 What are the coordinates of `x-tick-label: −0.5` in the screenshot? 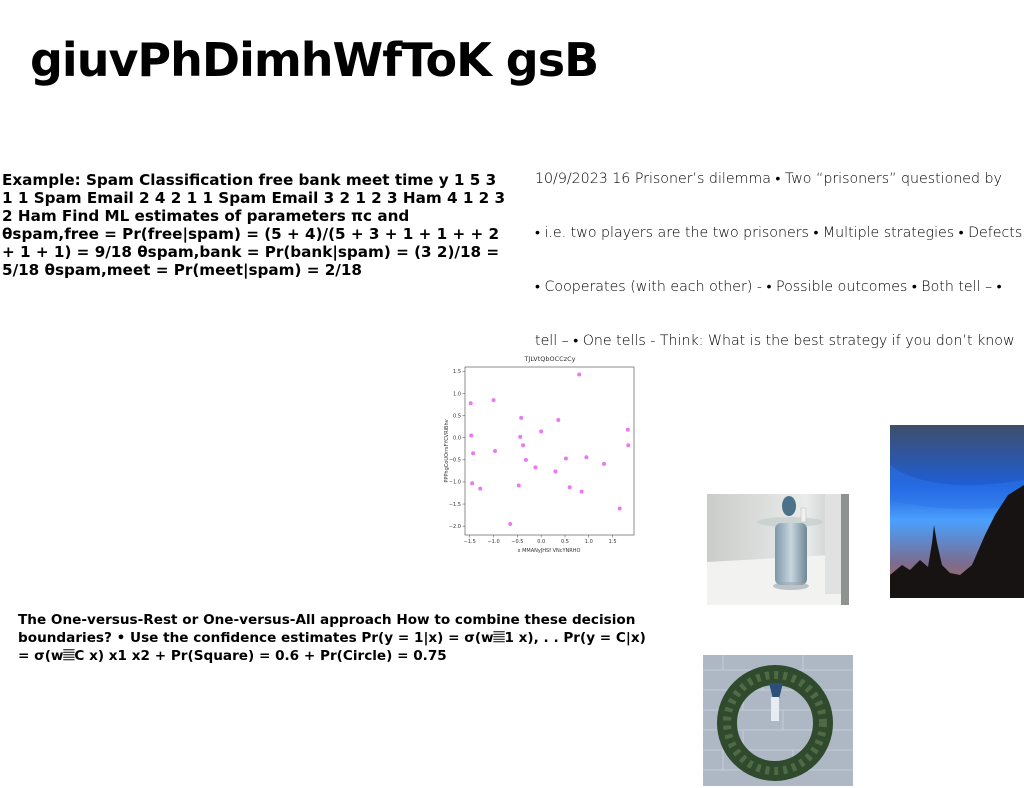 It's located at (517, 542).